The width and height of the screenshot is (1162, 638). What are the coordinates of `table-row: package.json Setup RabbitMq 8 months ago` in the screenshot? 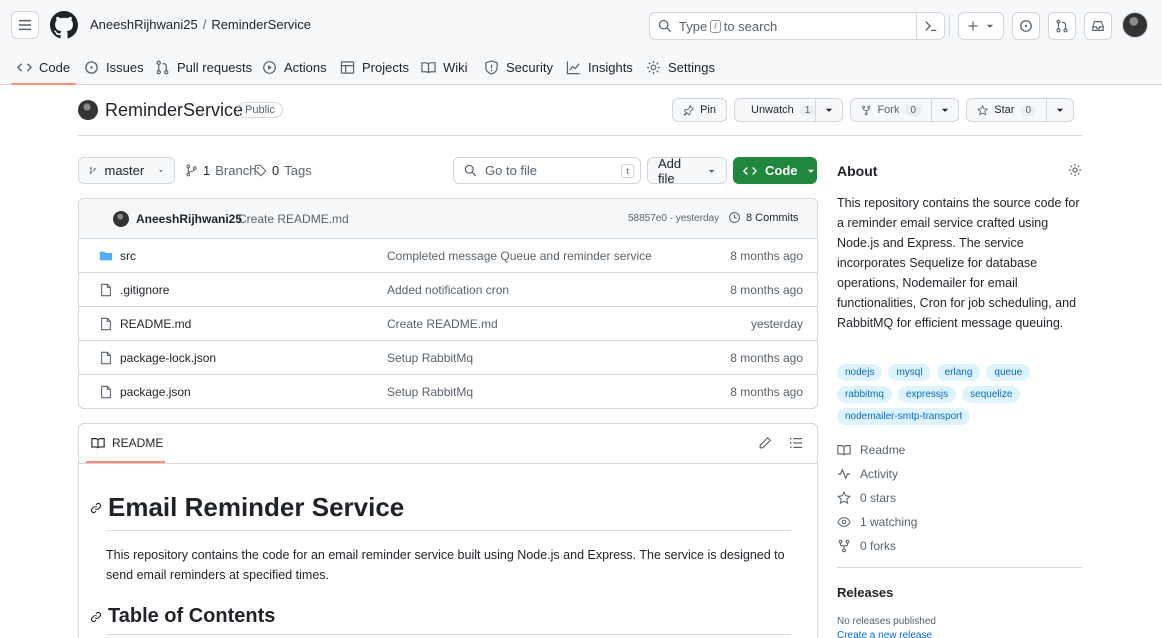 It's located at (448, 391).